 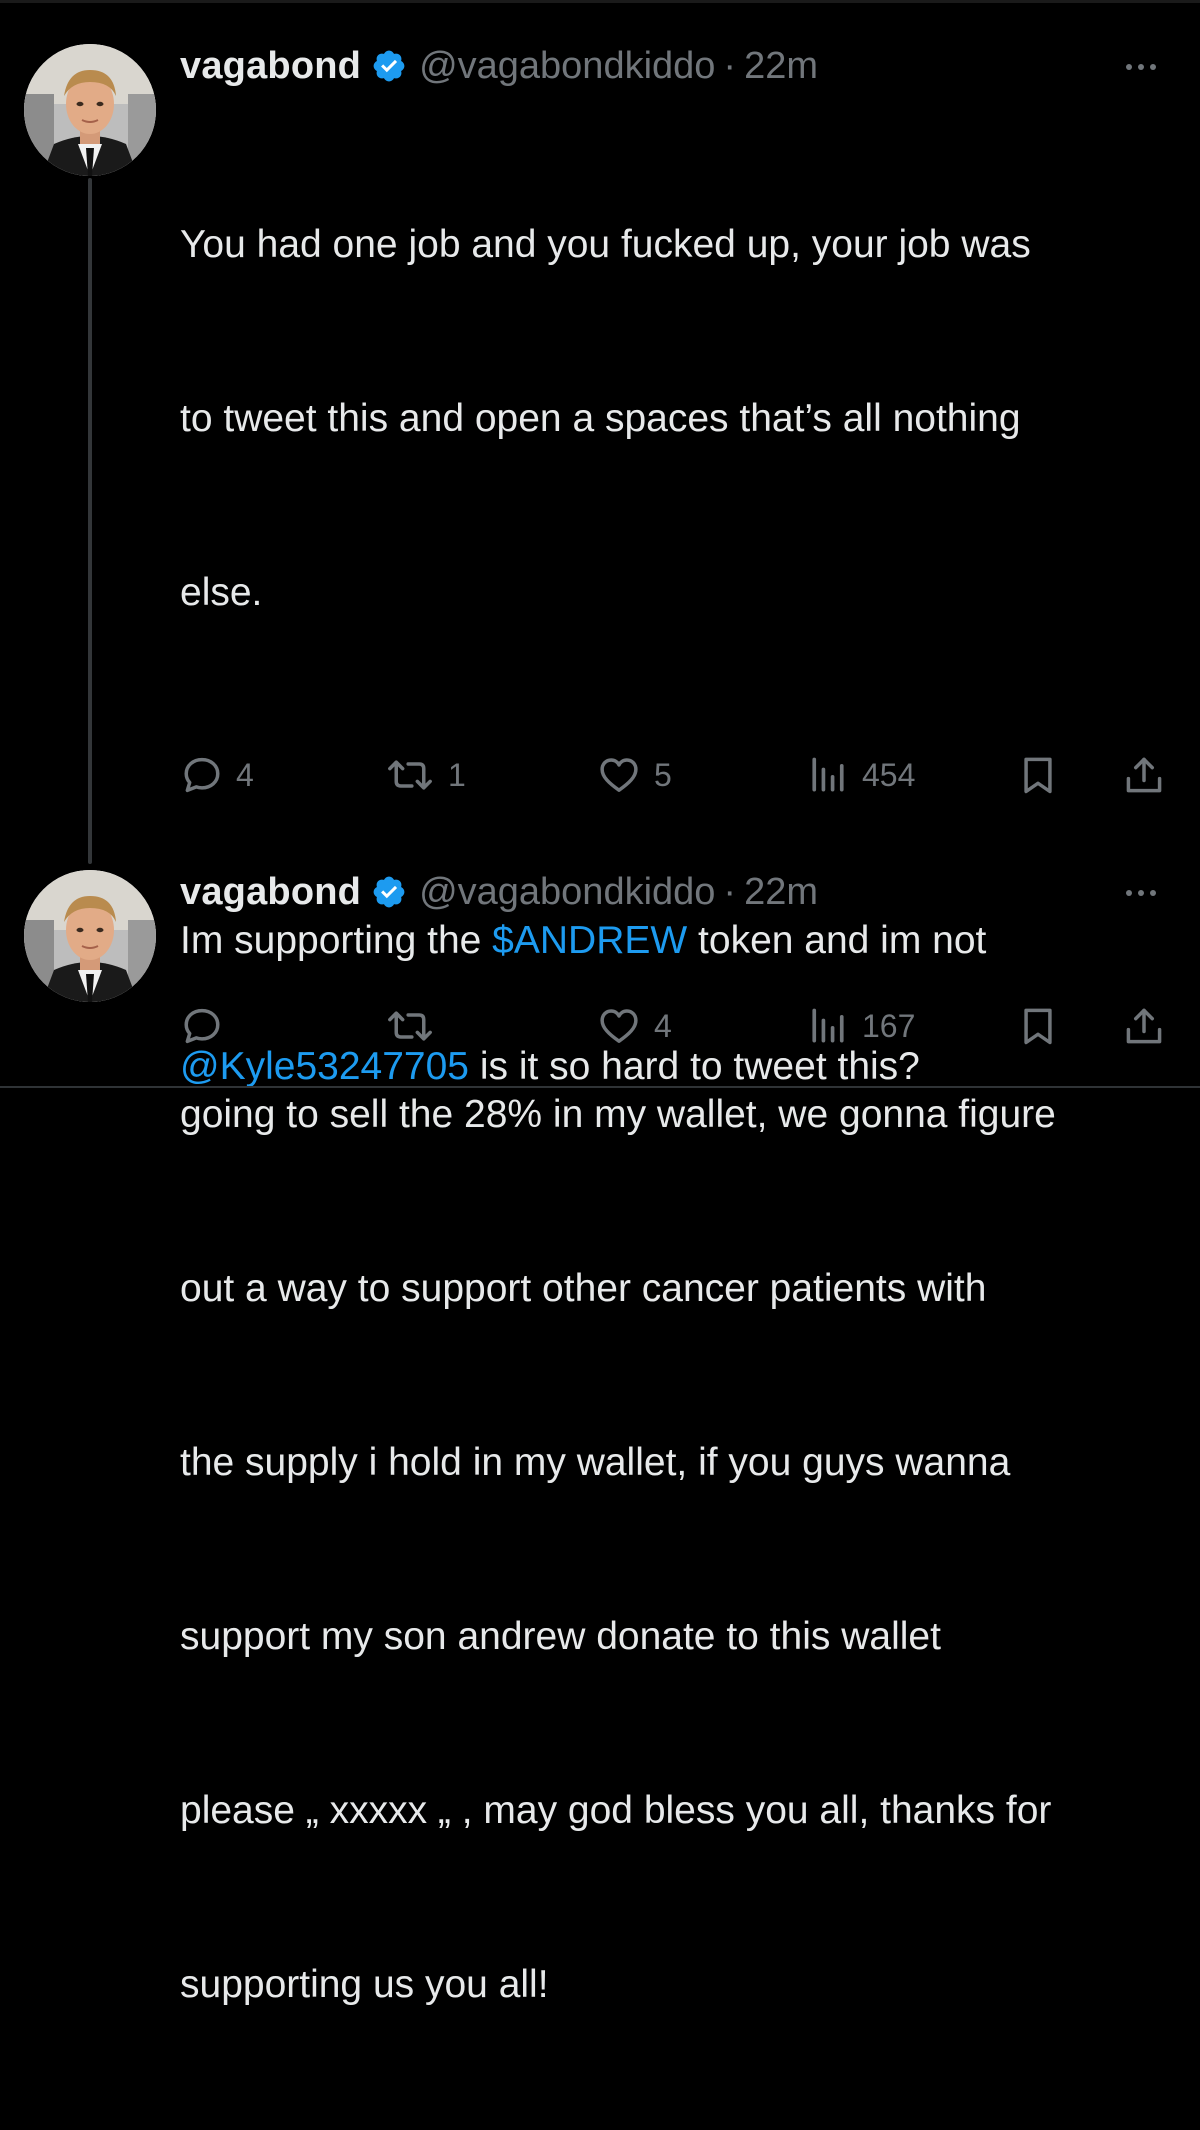 I want to click on views-count: 454, so click(x=889, y=774).